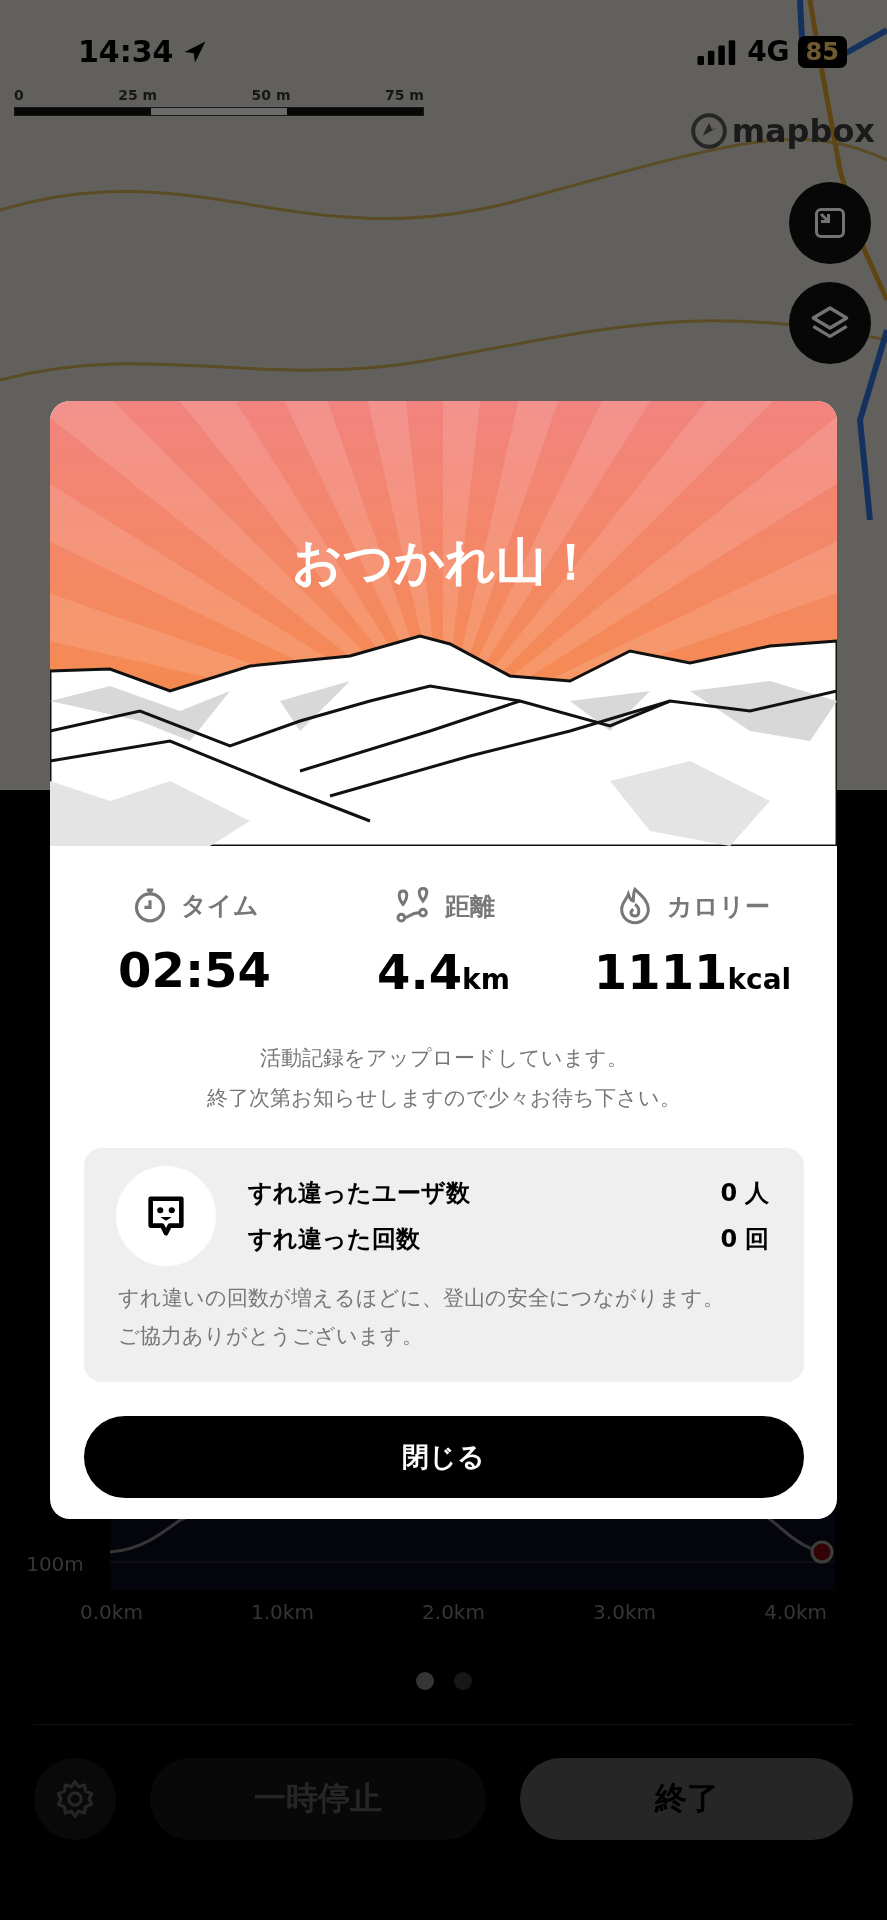 This screenshot has width=887, height=1920. Describe the element at coordinates (443, 1058) in the screenshot. I see `status-message: 活動記録をアップロードしています。` at that location.